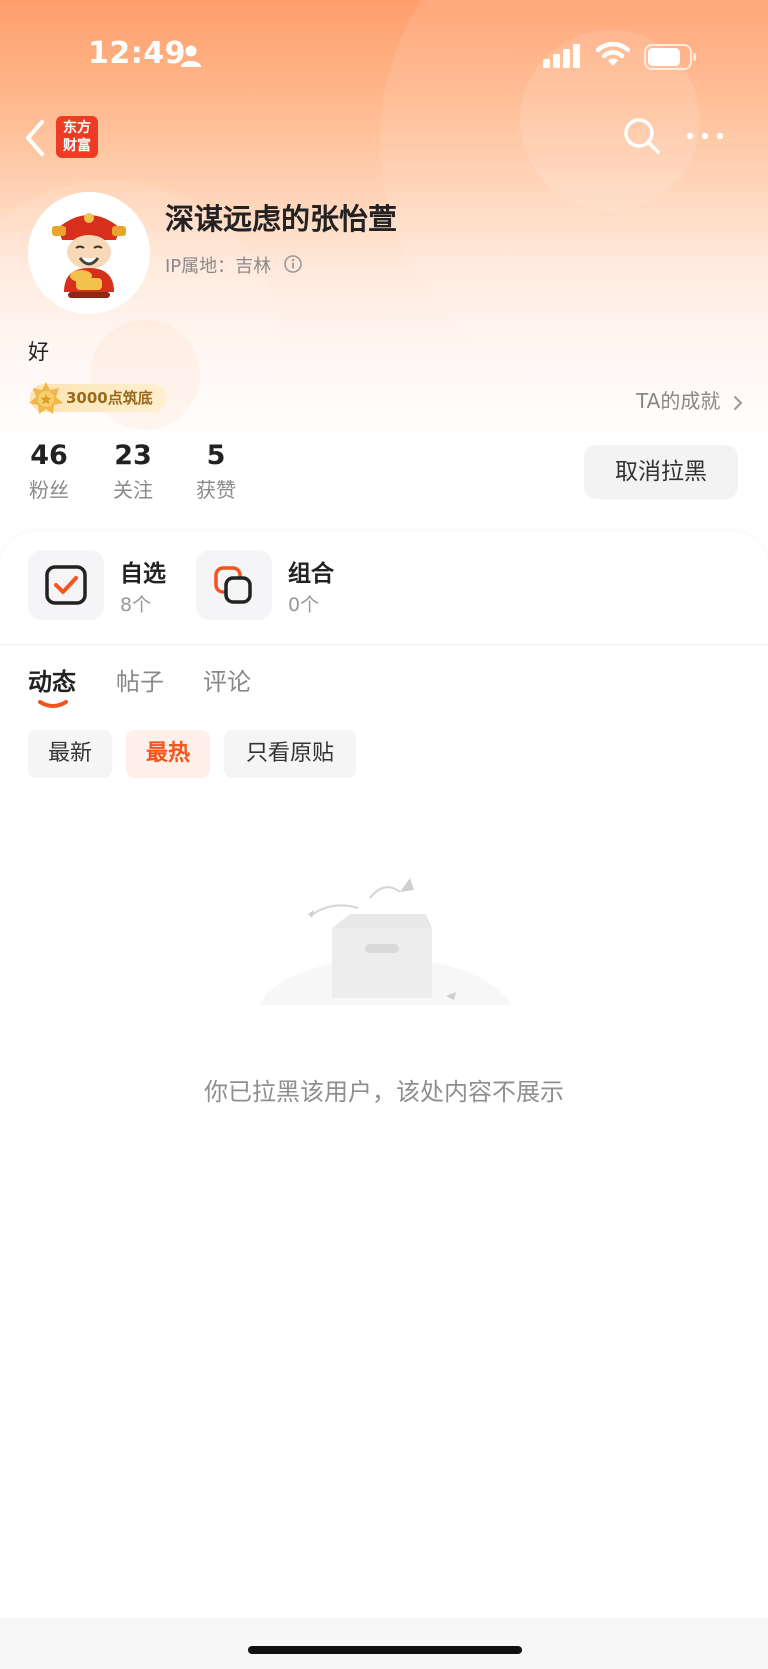 The image size is (768, 1669). What do you see at coordinates (281, 219) in the screenshot?
I see `username: 深谋远虑的张怡萱` at bounding box center [281, 219].